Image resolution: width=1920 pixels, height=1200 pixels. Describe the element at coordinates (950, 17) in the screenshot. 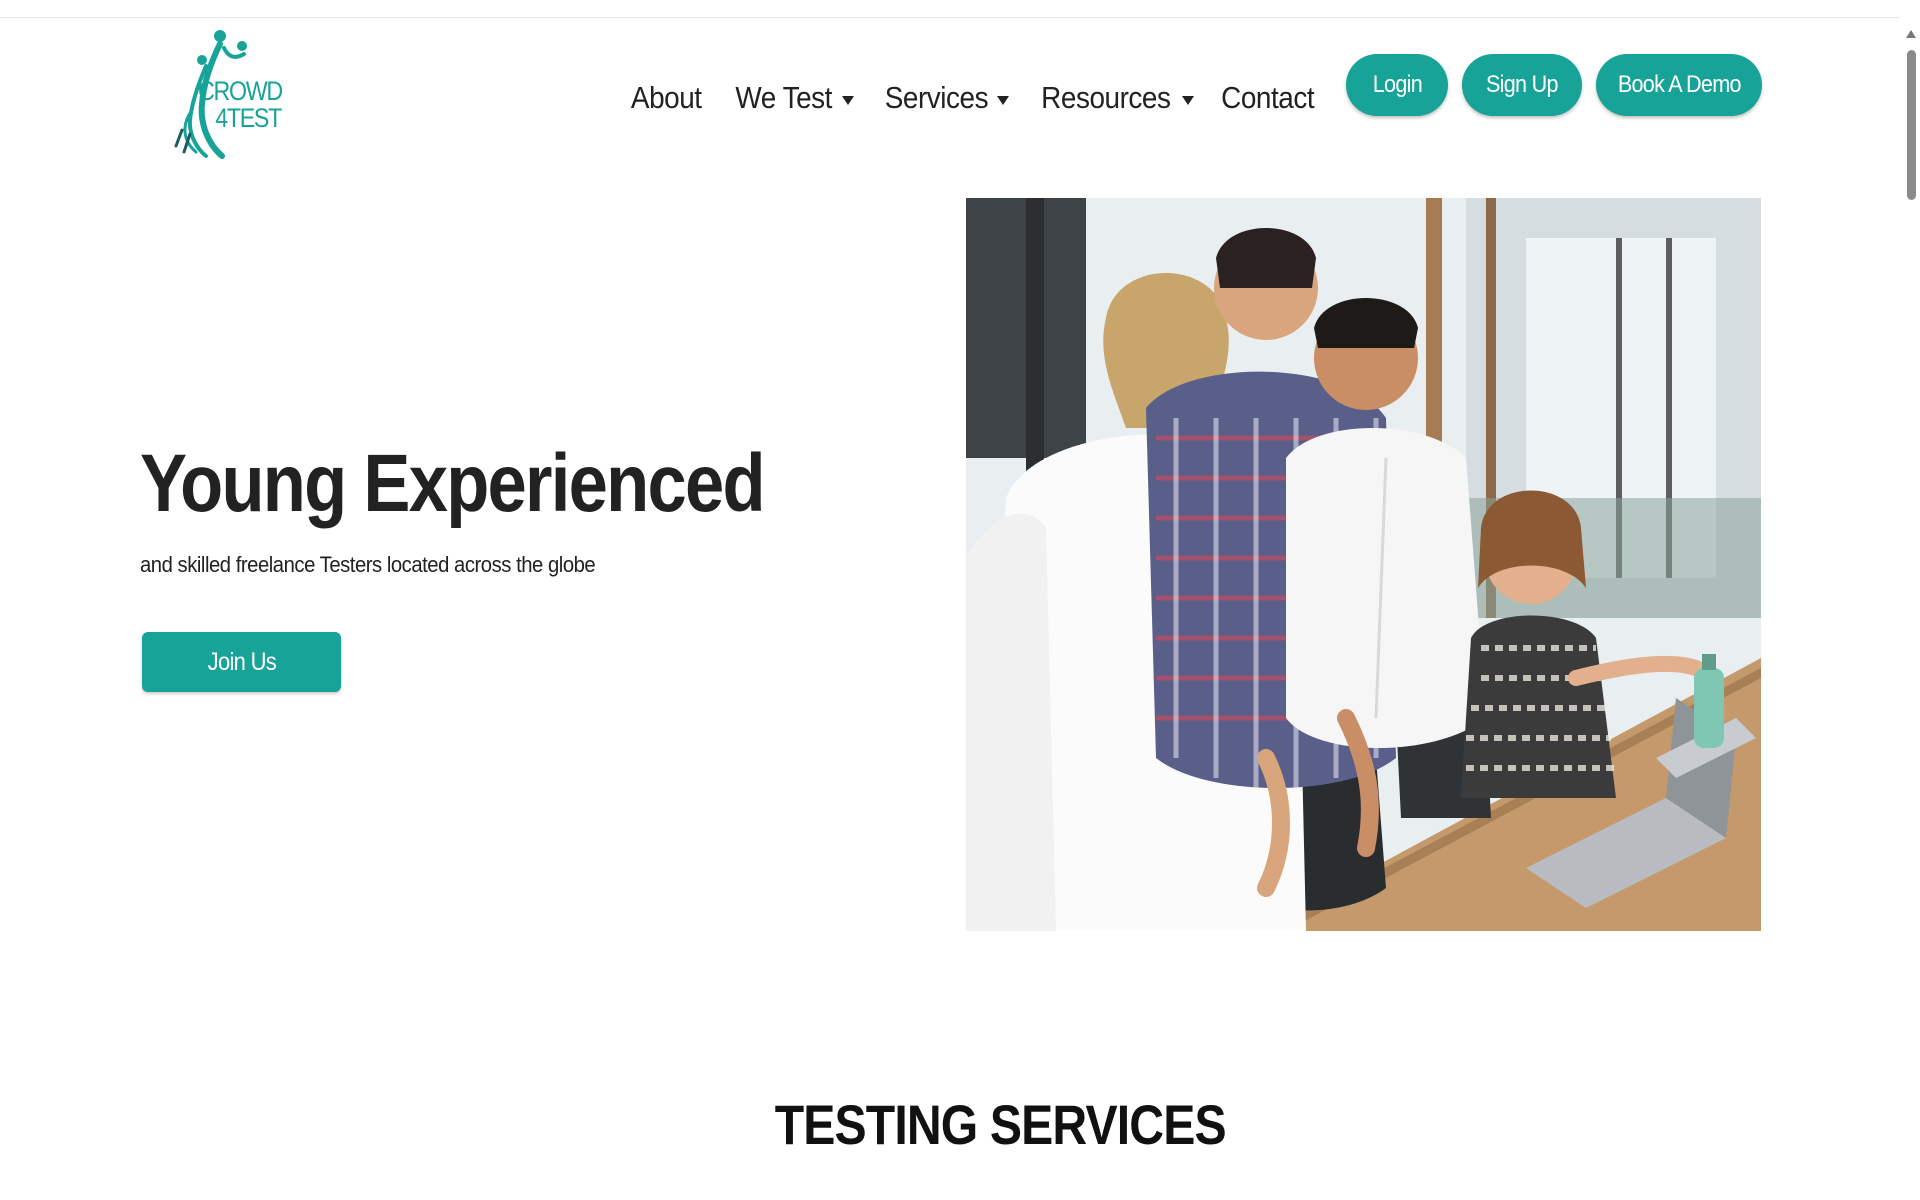

I see `header-divider` at that location.